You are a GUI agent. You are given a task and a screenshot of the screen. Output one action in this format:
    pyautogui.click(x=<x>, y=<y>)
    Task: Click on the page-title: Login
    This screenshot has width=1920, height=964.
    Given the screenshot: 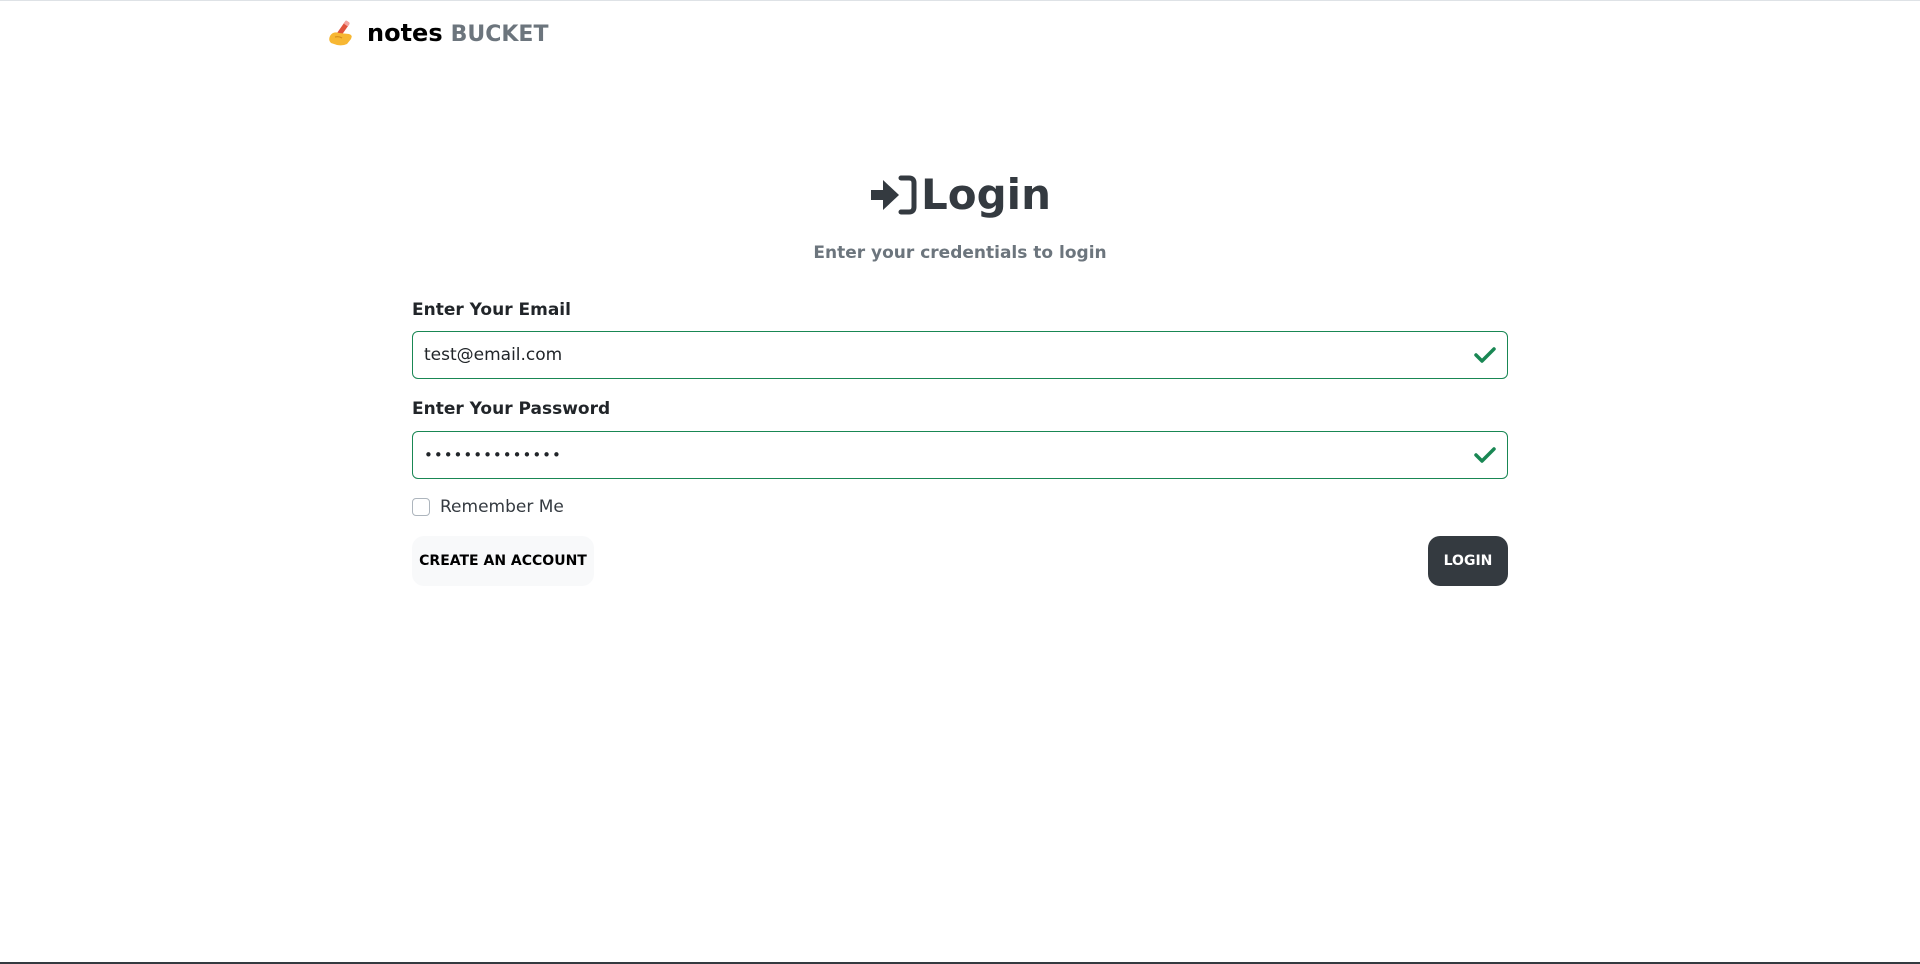 What is the action you would take?
    pyautogui.click(x=986, y=194)
    